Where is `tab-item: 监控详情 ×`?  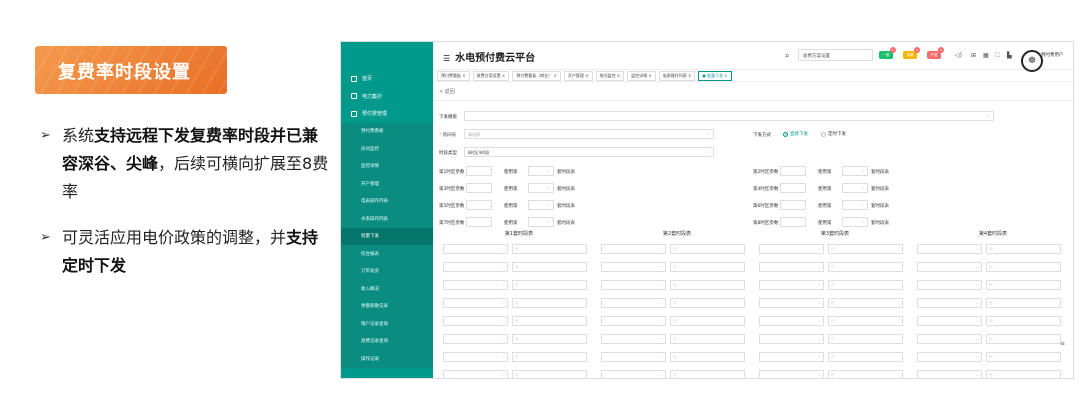 tab-item: 监控详情 × is located at coordinates (641, 75).